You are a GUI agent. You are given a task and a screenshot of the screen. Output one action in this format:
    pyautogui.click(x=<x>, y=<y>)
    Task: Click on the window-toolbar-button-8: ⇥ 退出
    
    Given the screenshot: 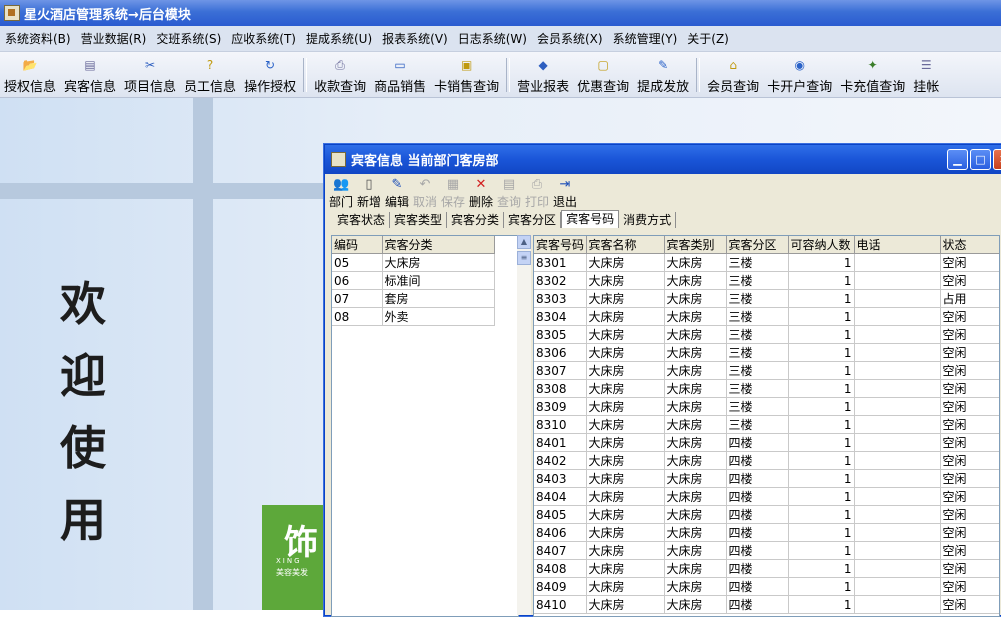 What is the action you would take?
    pyautogui.click(x=565, y=195)
    